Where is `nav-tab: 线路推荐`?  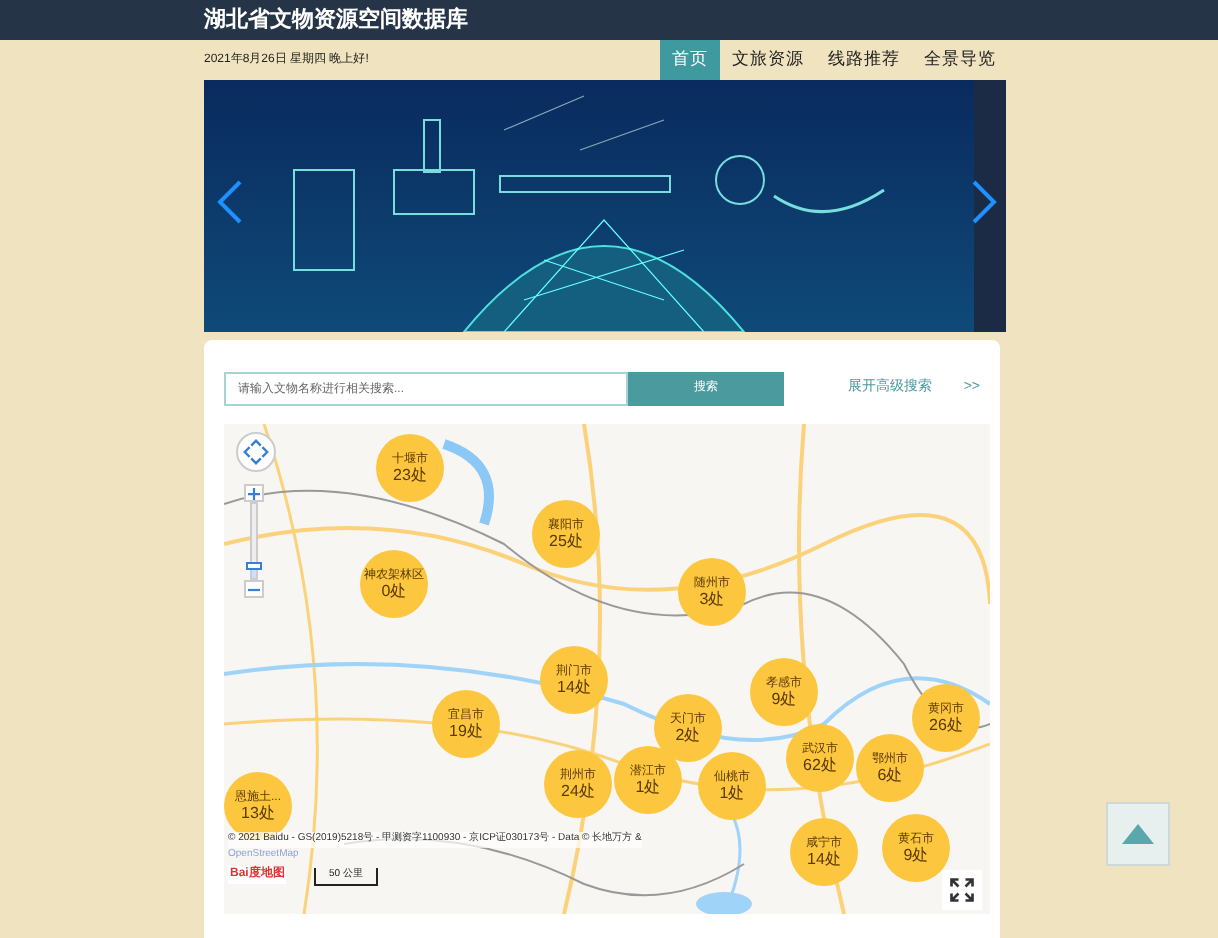 nav-tab: 线路推荐 is located at coordinates (864, 60).